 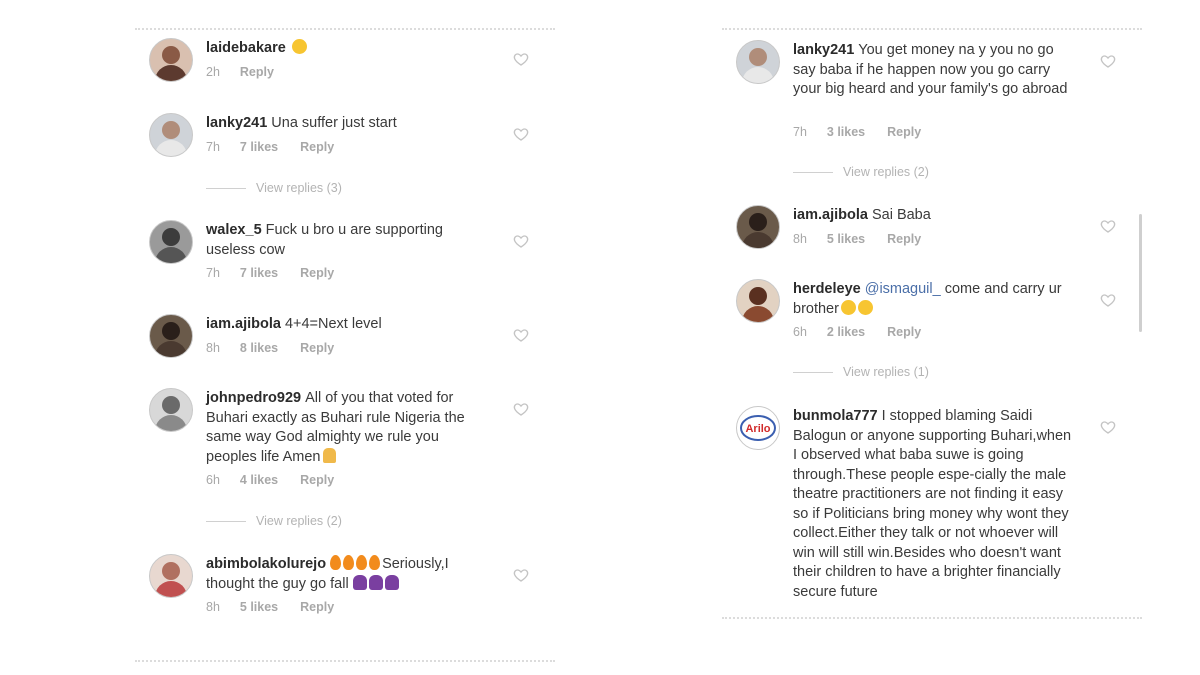 I want to click on comment-meta: 6h 4 likes Reply, so click(x=281, y=480).